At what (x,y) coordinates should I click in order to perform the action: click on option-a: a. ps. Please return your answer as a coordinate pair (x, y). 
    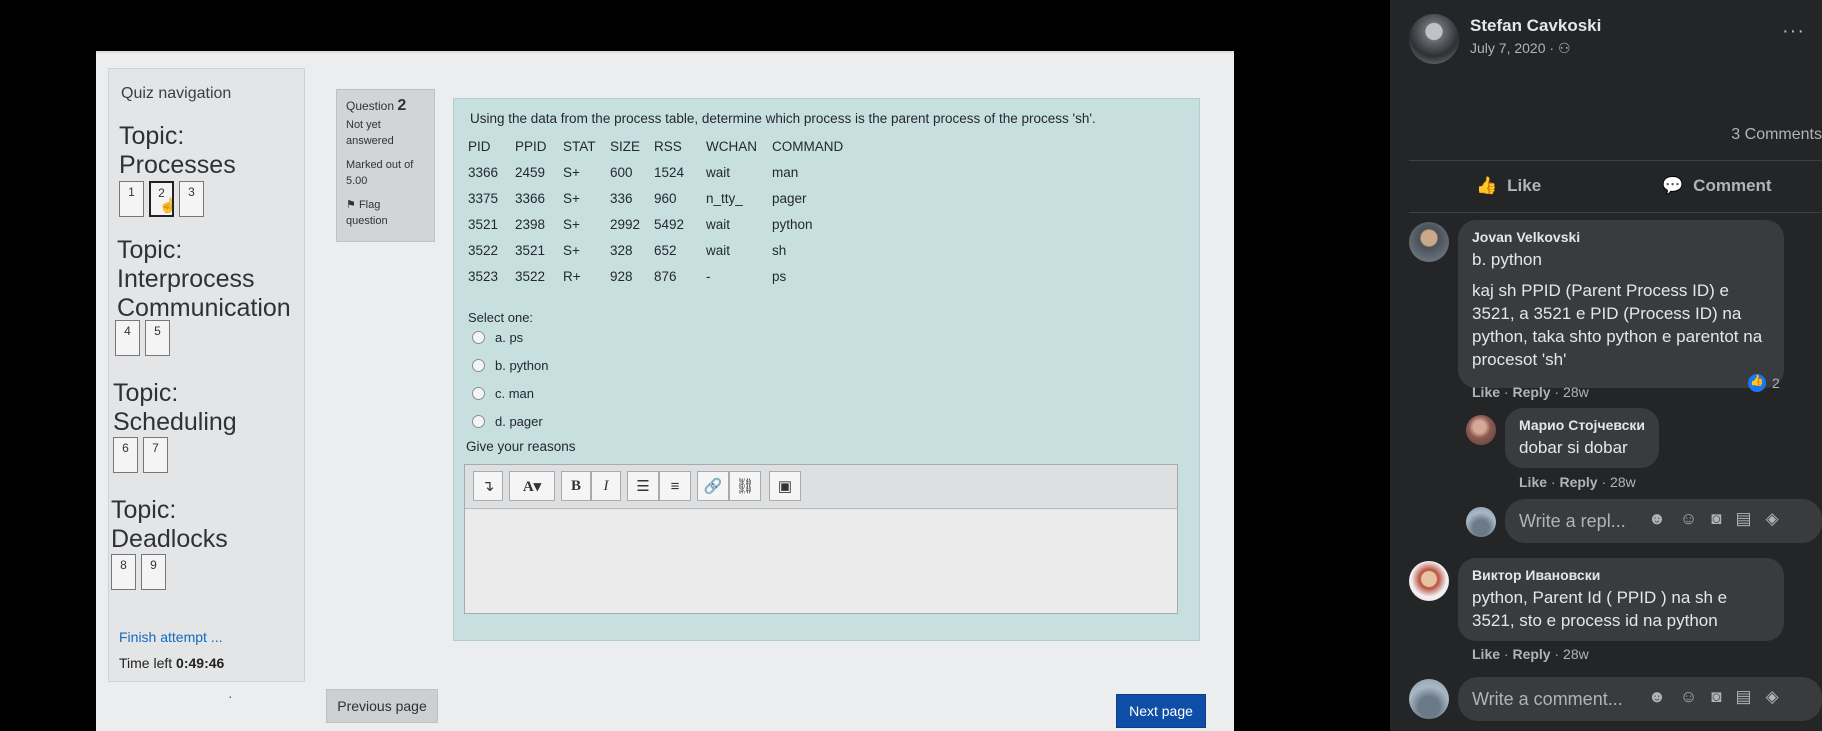
    Looking at the image, I should click on (497, 337).